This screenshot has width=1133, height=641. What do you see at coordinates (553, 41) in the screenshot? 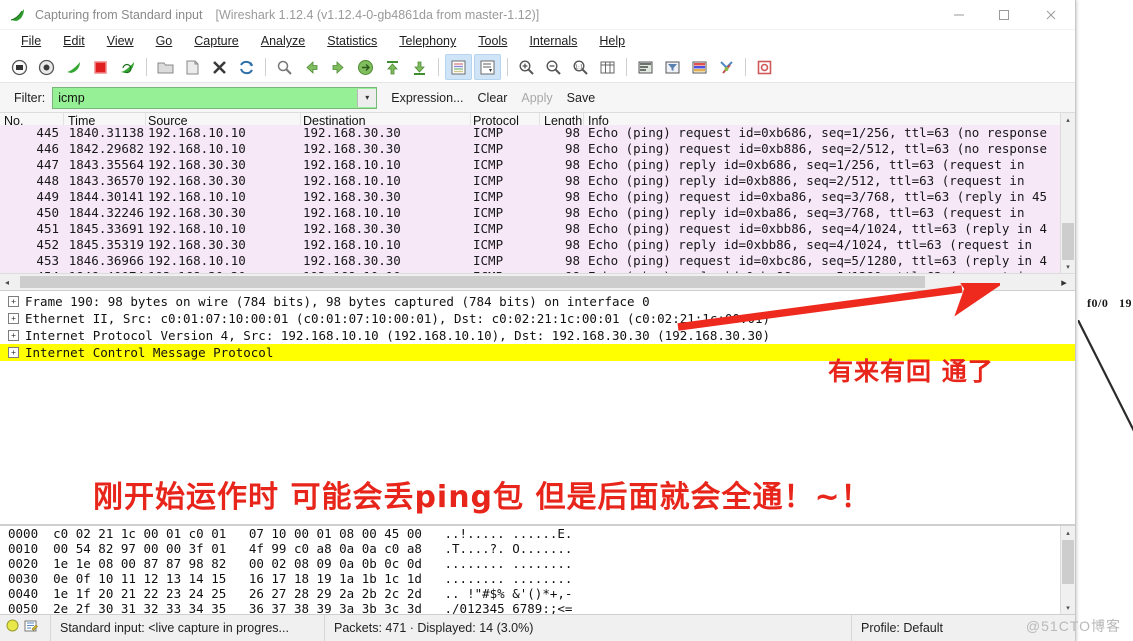
I see `menu-internals: Internals` at bounding box center [553, 41].